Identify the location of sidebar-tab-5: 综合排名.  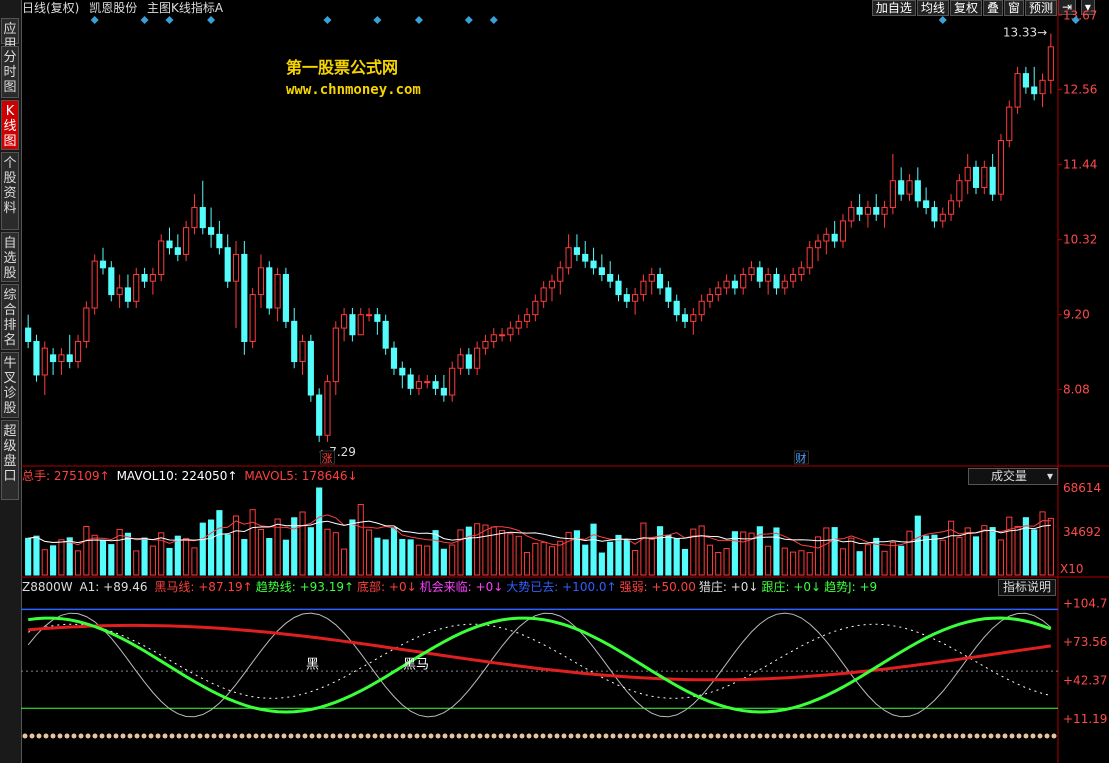
(10, 317).